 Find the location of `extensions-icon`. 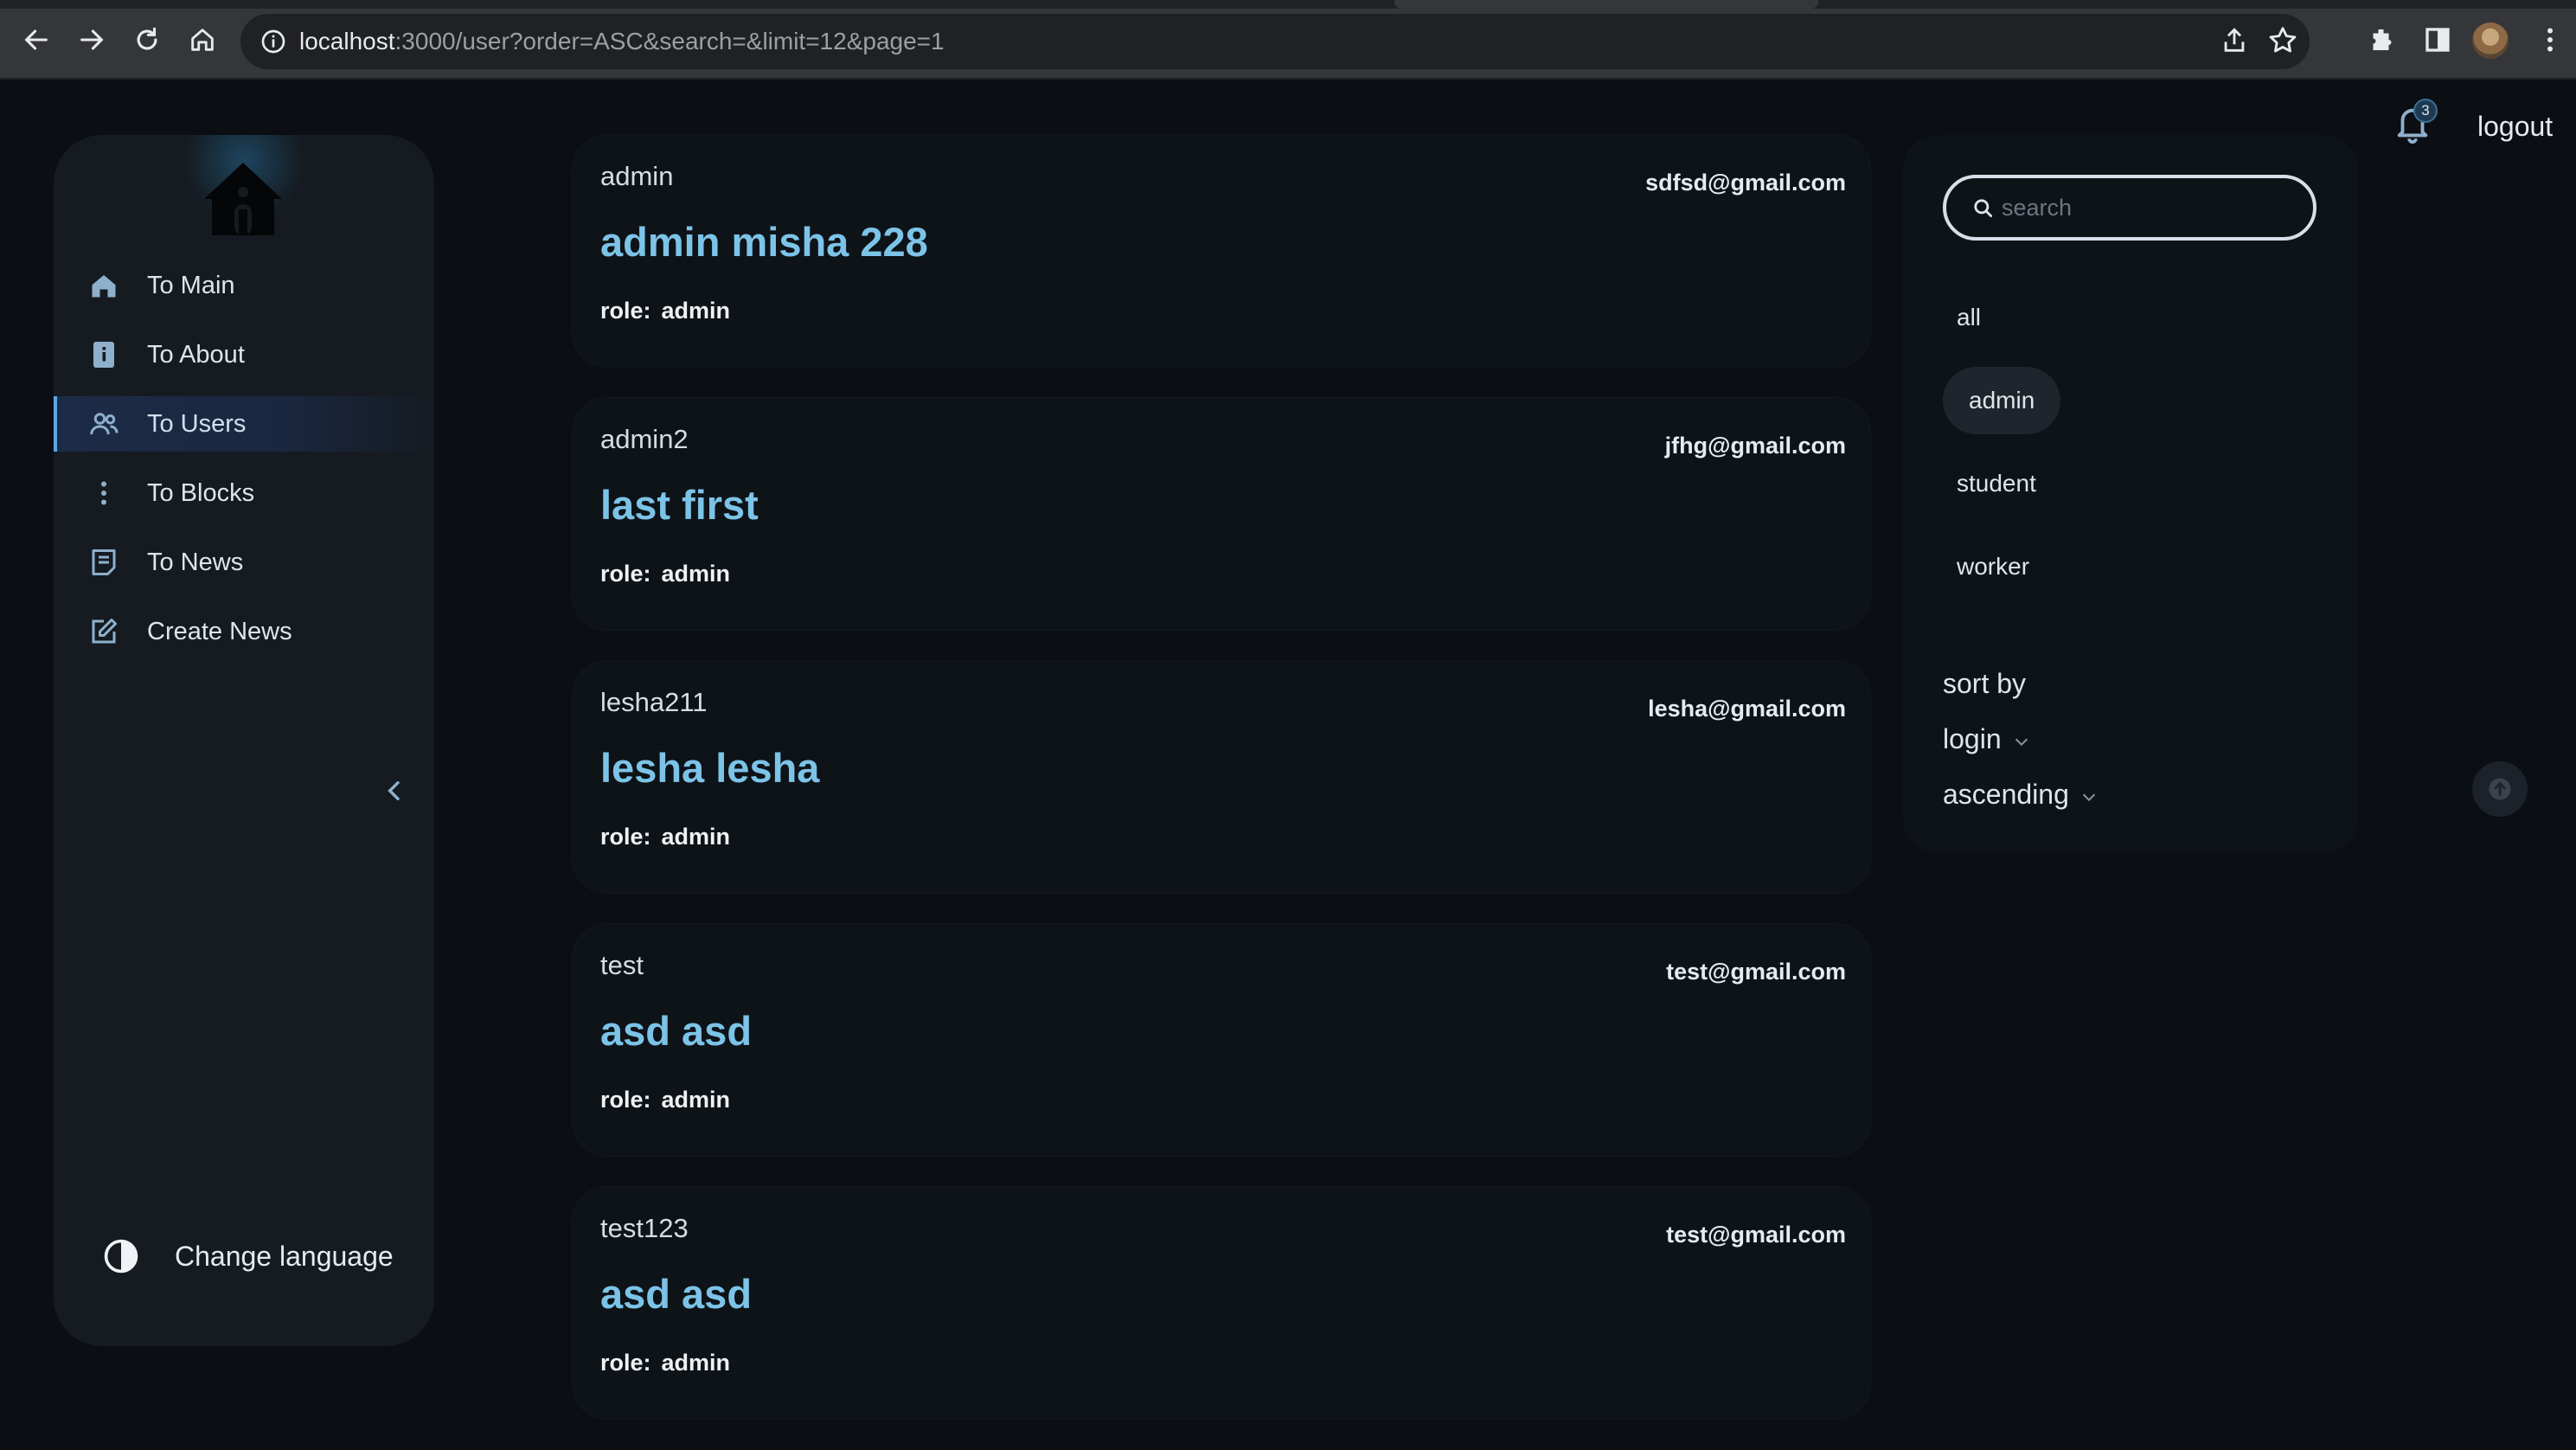

extensions-icon is located at coordinates (2382, 40).